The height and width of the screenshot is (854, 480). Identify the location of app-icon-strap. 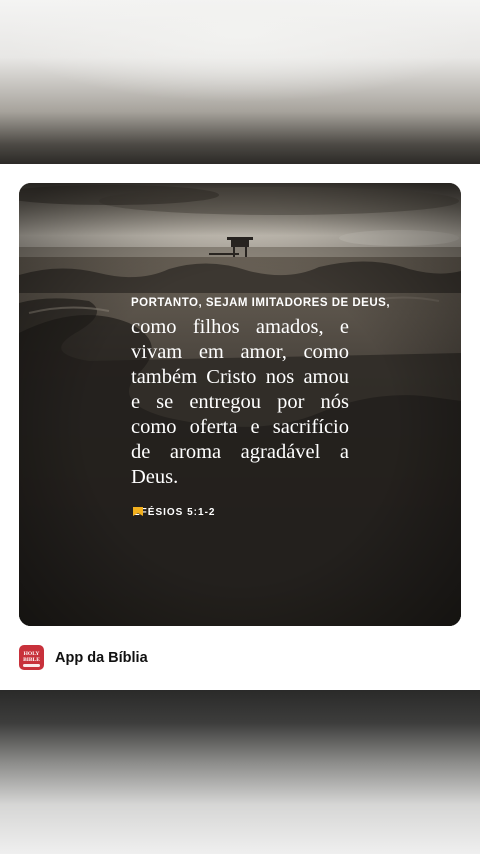
(31, 665).